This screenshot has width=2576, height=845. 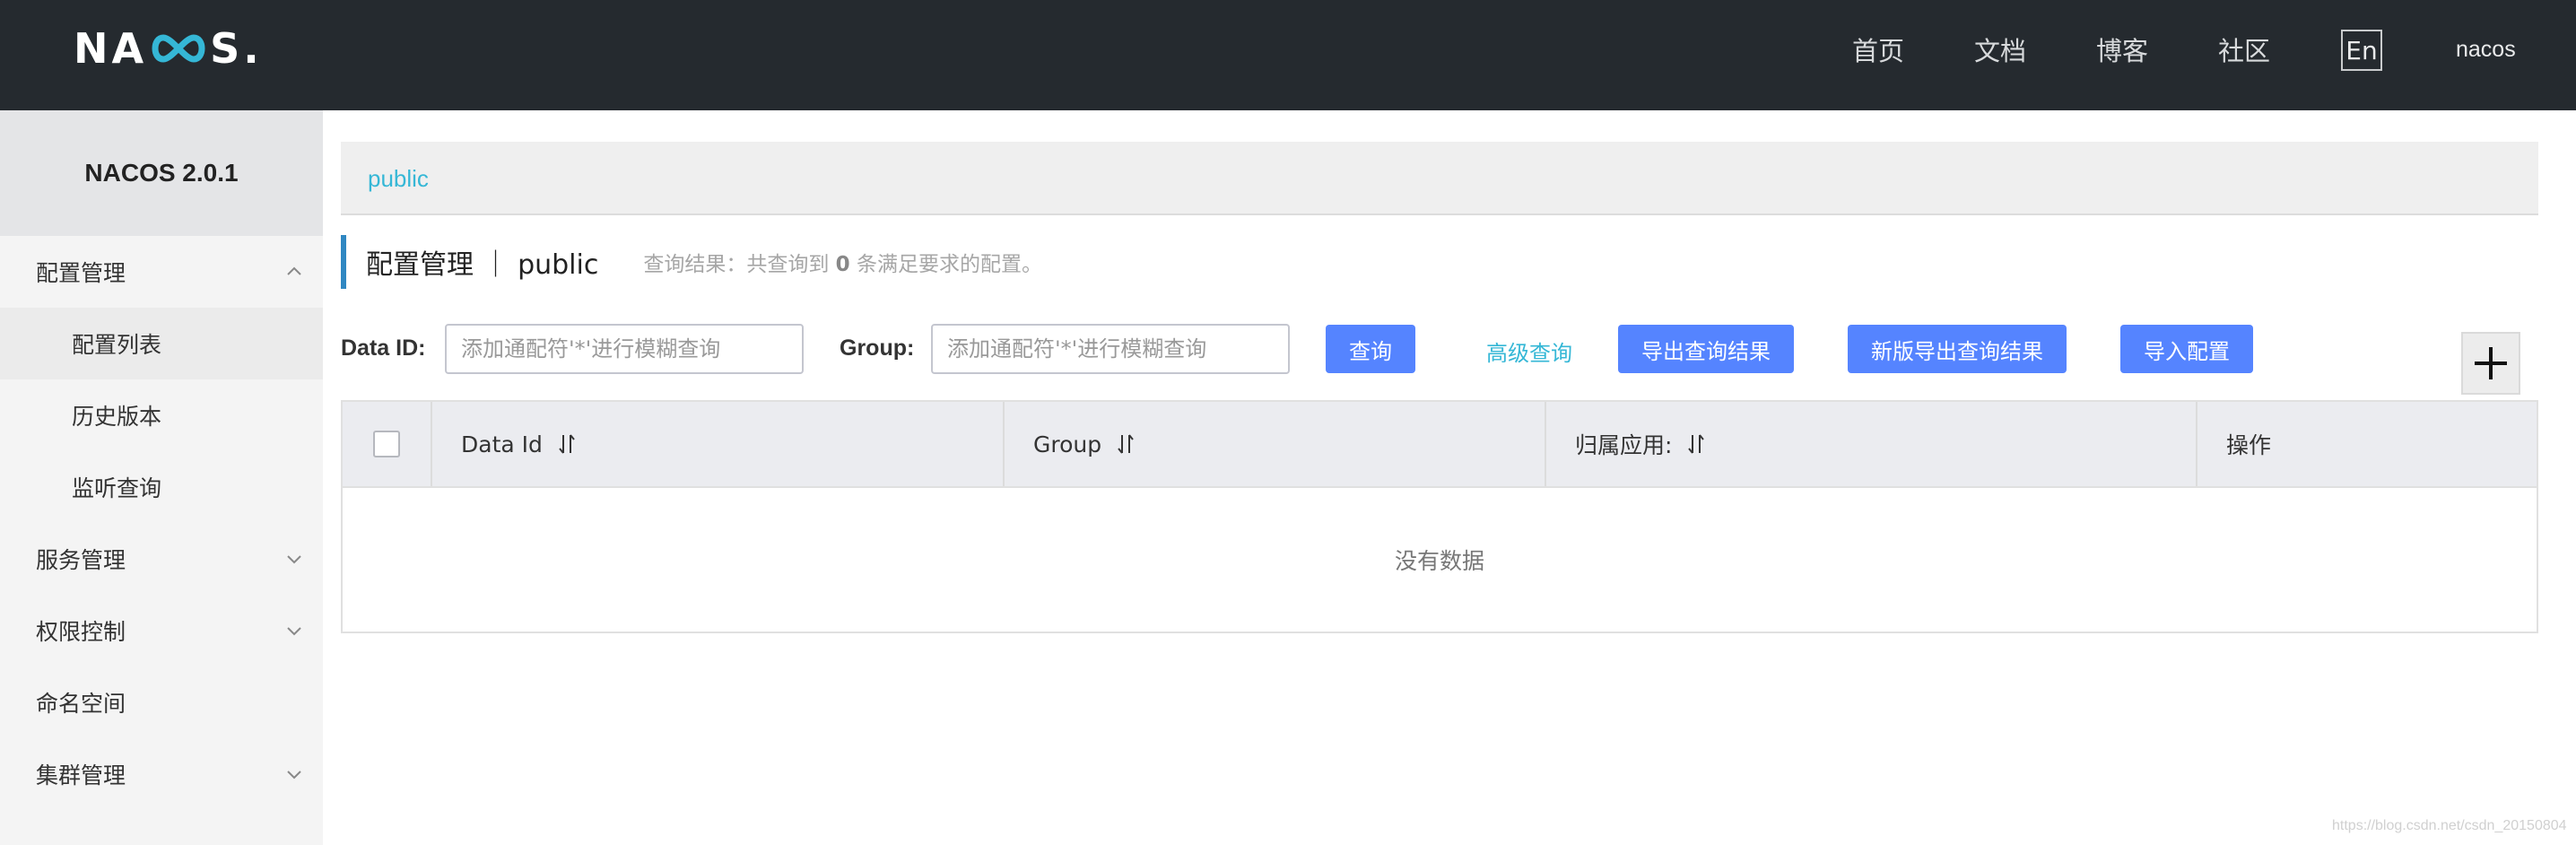 I want to click on select-all-checkbox, so click(x=386, y=444).